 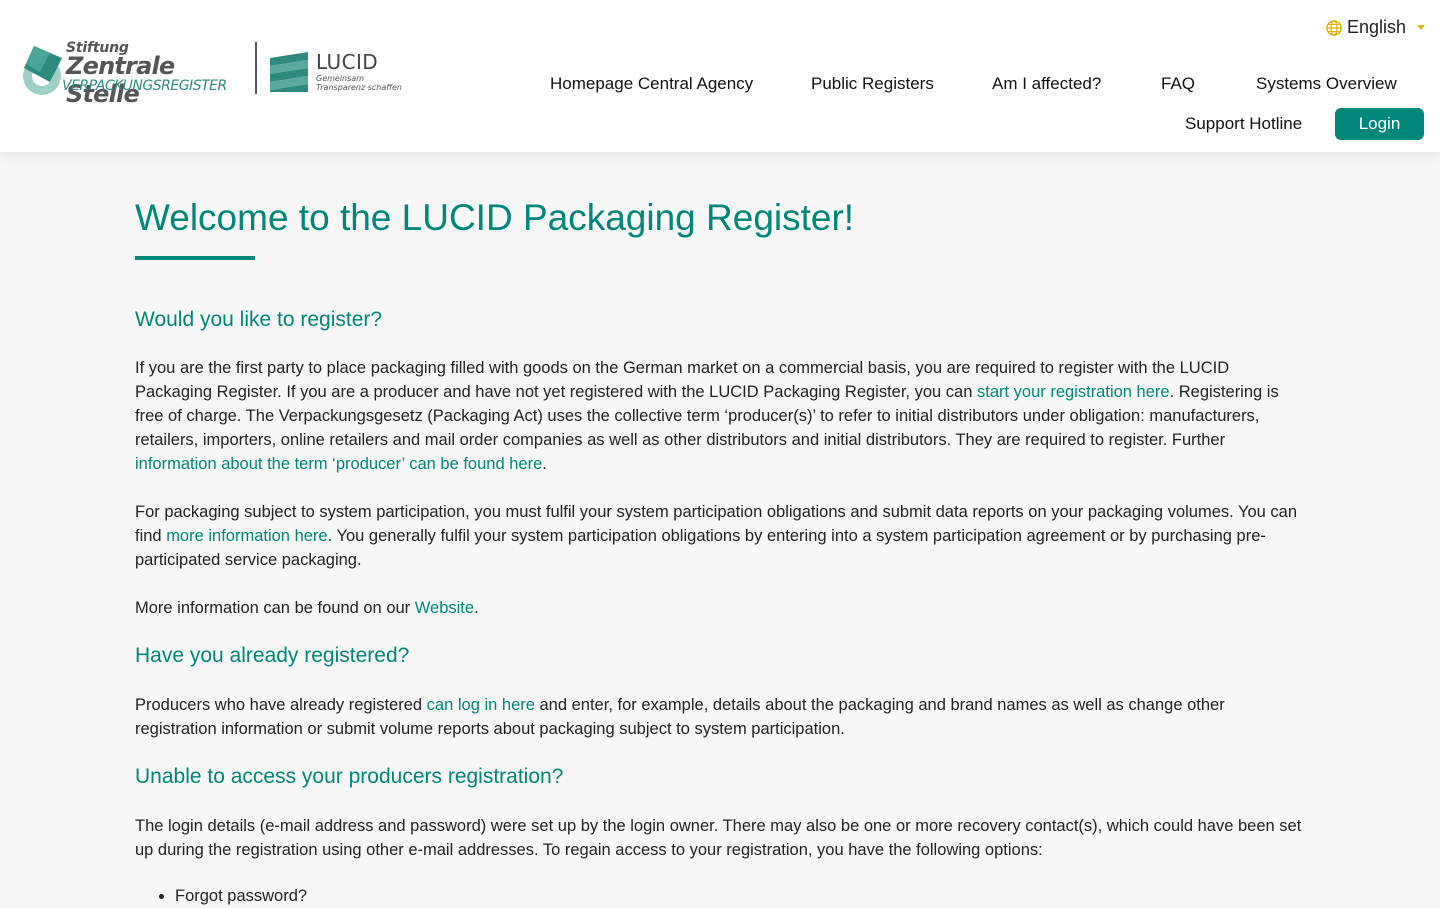 I want to click on website-text-1: More information can be found on our, so click(x=275, y=608).